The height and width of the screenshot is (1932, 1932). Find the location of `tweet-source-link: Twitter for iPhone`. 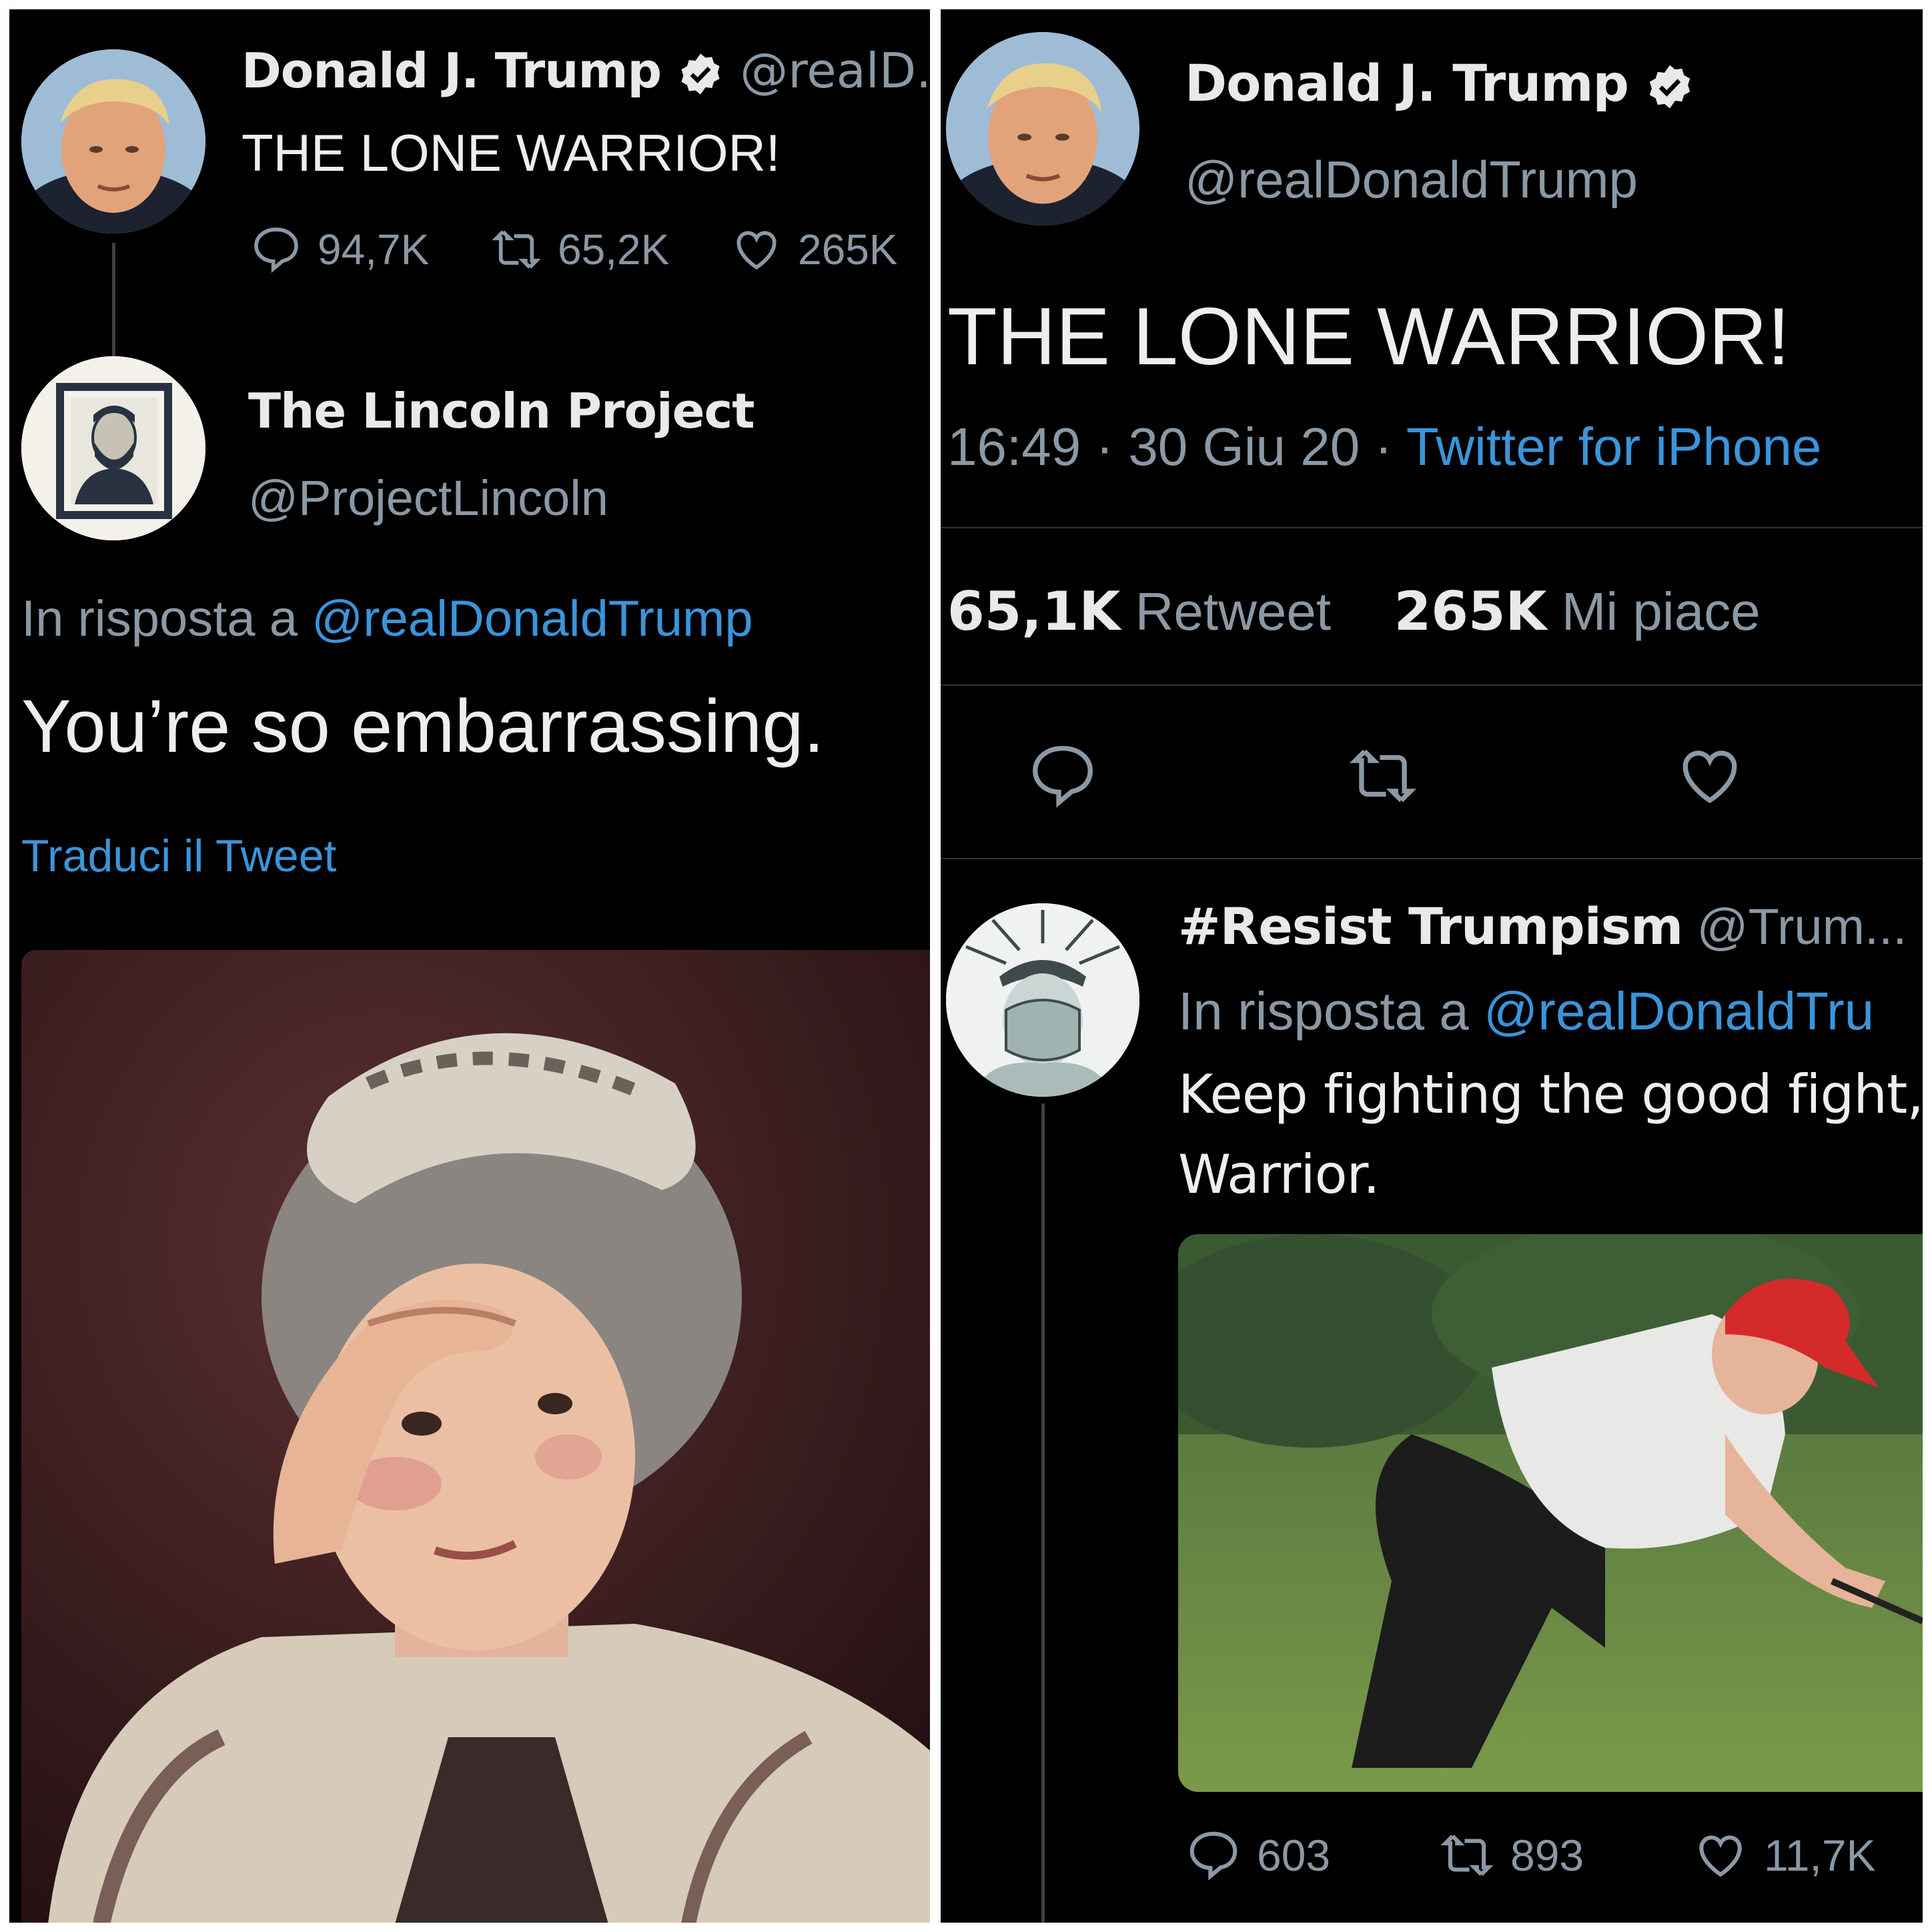

tweet-source-link: Twitter for iPhone is located at coordinates (1614, 447).